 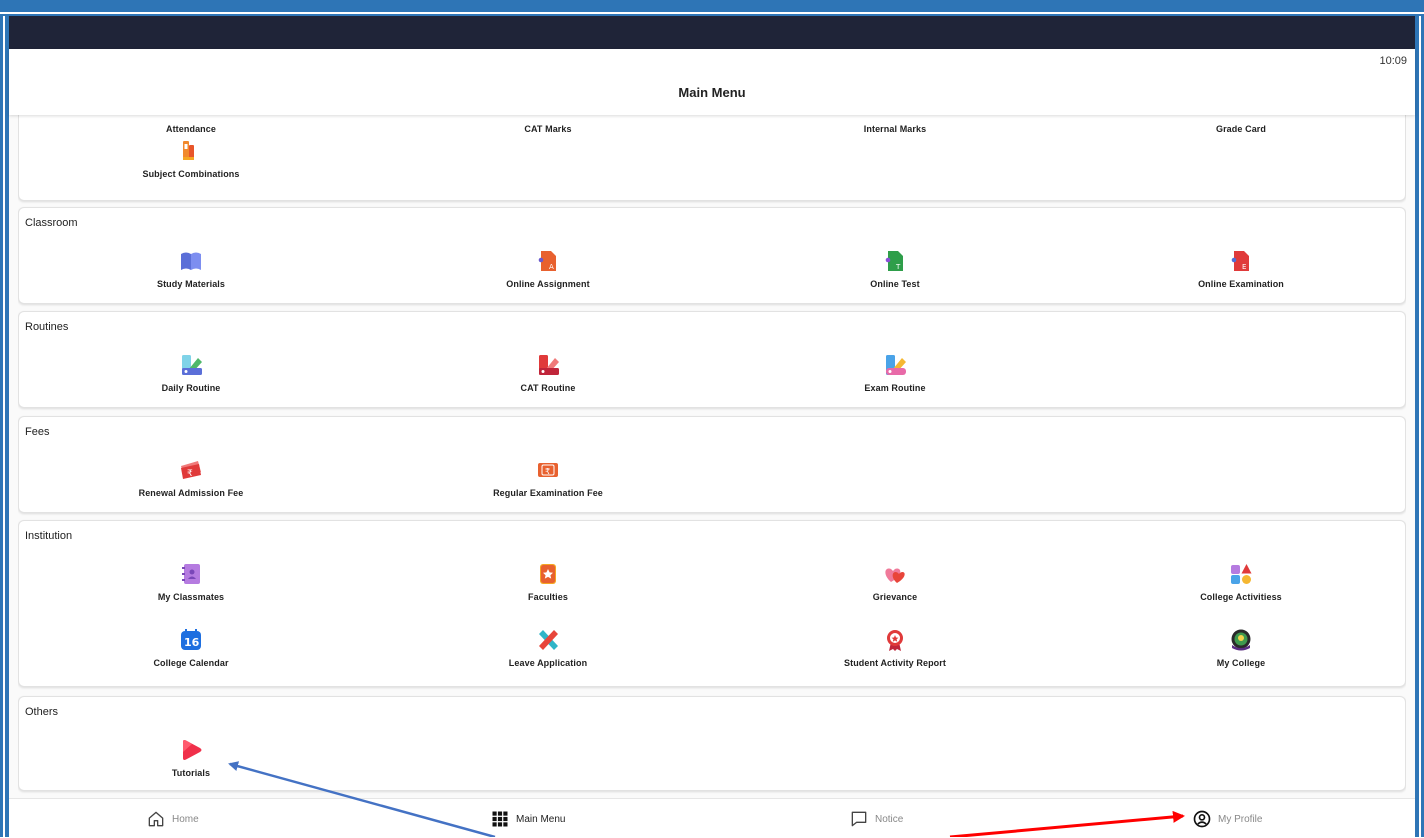 What do you see at coordinates (1240, 261) in the screenshot?
I see `exam-doc-icon: E` at bounding box center [1240, 261].